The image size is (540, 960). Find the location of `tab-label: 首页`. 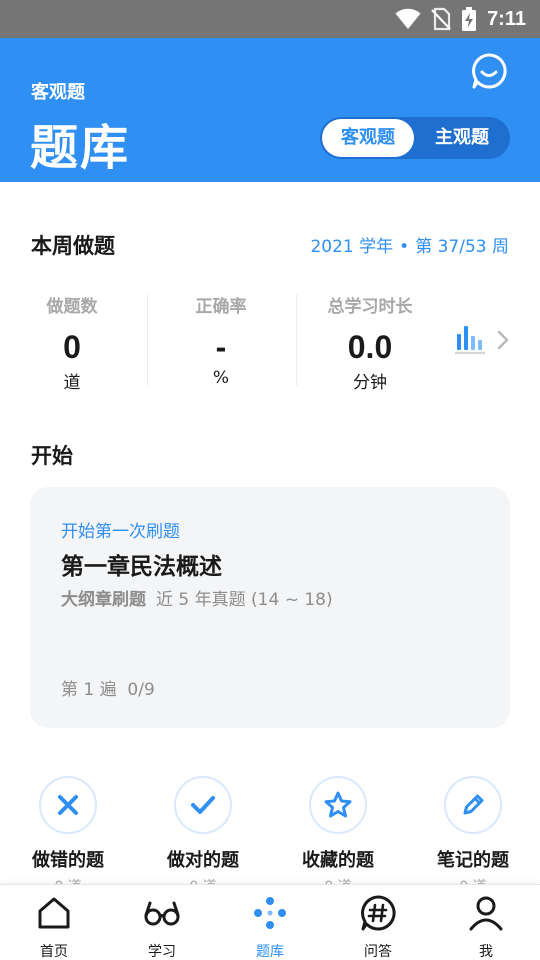

tab-label: 首页 is located at coordinates (54, 952).